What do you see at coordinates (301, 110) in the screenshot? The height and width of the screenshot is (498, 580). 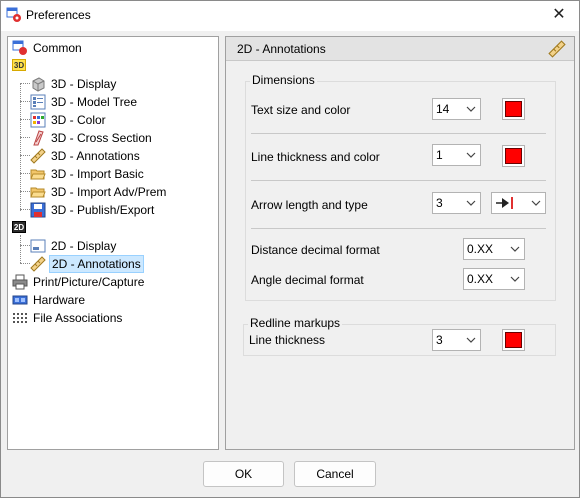 I see `text-size-label: Text size and color` at bounding box center [301, 110].